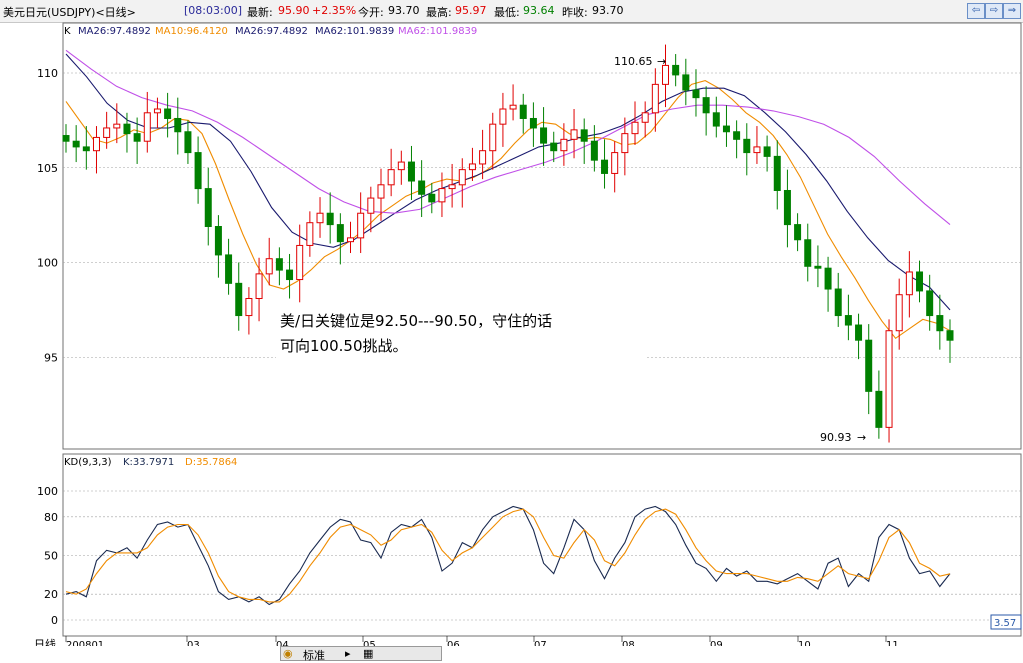 The width and height of the screenshot is (1023, 663). Describe the element at coordinates (45, 641) in the screenshot. I see `x-axis-label: 日线` at that location.